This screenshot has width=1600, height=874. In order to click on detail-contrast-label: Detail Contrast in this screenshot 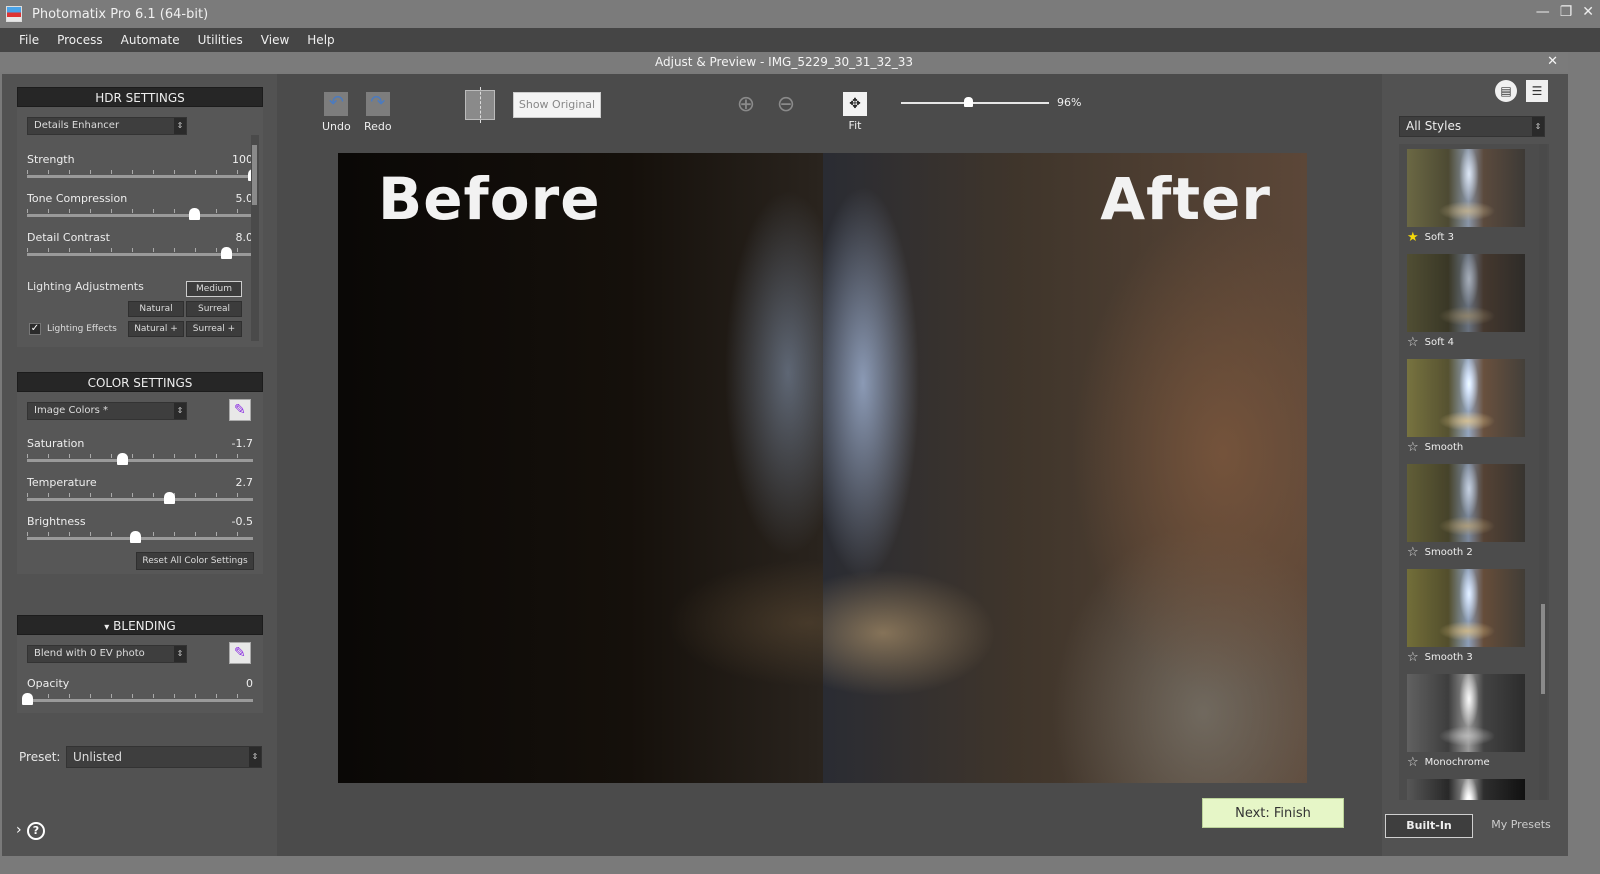, I will do `click(68, 237)`.